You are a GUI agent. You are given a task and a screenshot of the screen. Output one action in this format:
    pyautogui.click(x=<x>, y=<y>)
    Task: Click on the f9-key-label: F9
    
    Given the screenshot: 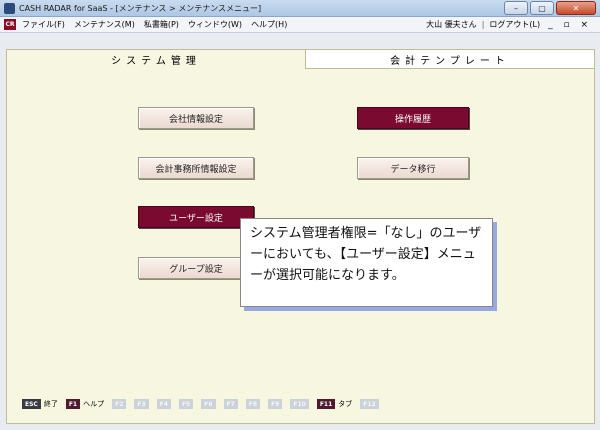 What is the action you would take?
    pyautogui.click(x=275, y=404)
    